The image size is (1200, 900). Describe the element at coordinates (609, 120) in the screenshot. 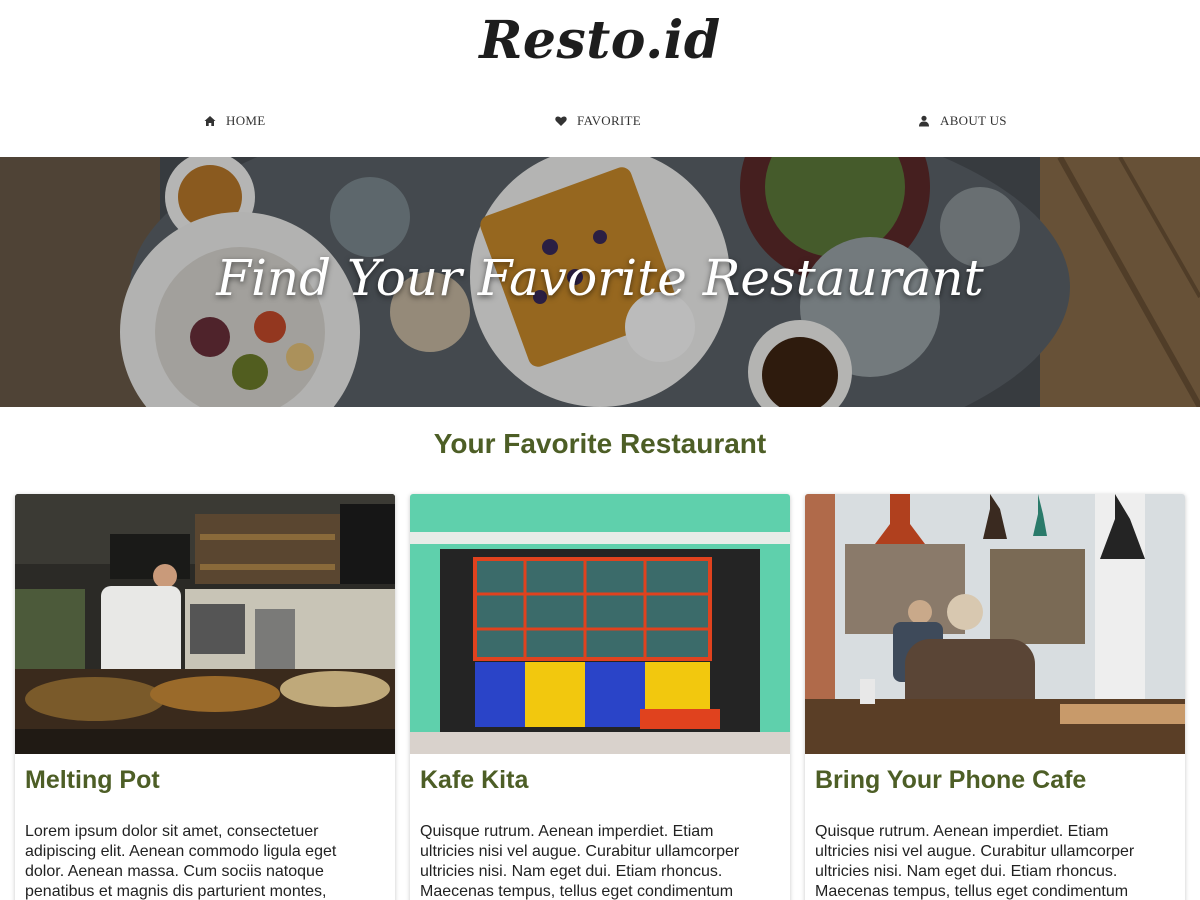

I see `nav-item-favorite-label: FAVORITE` at that location.